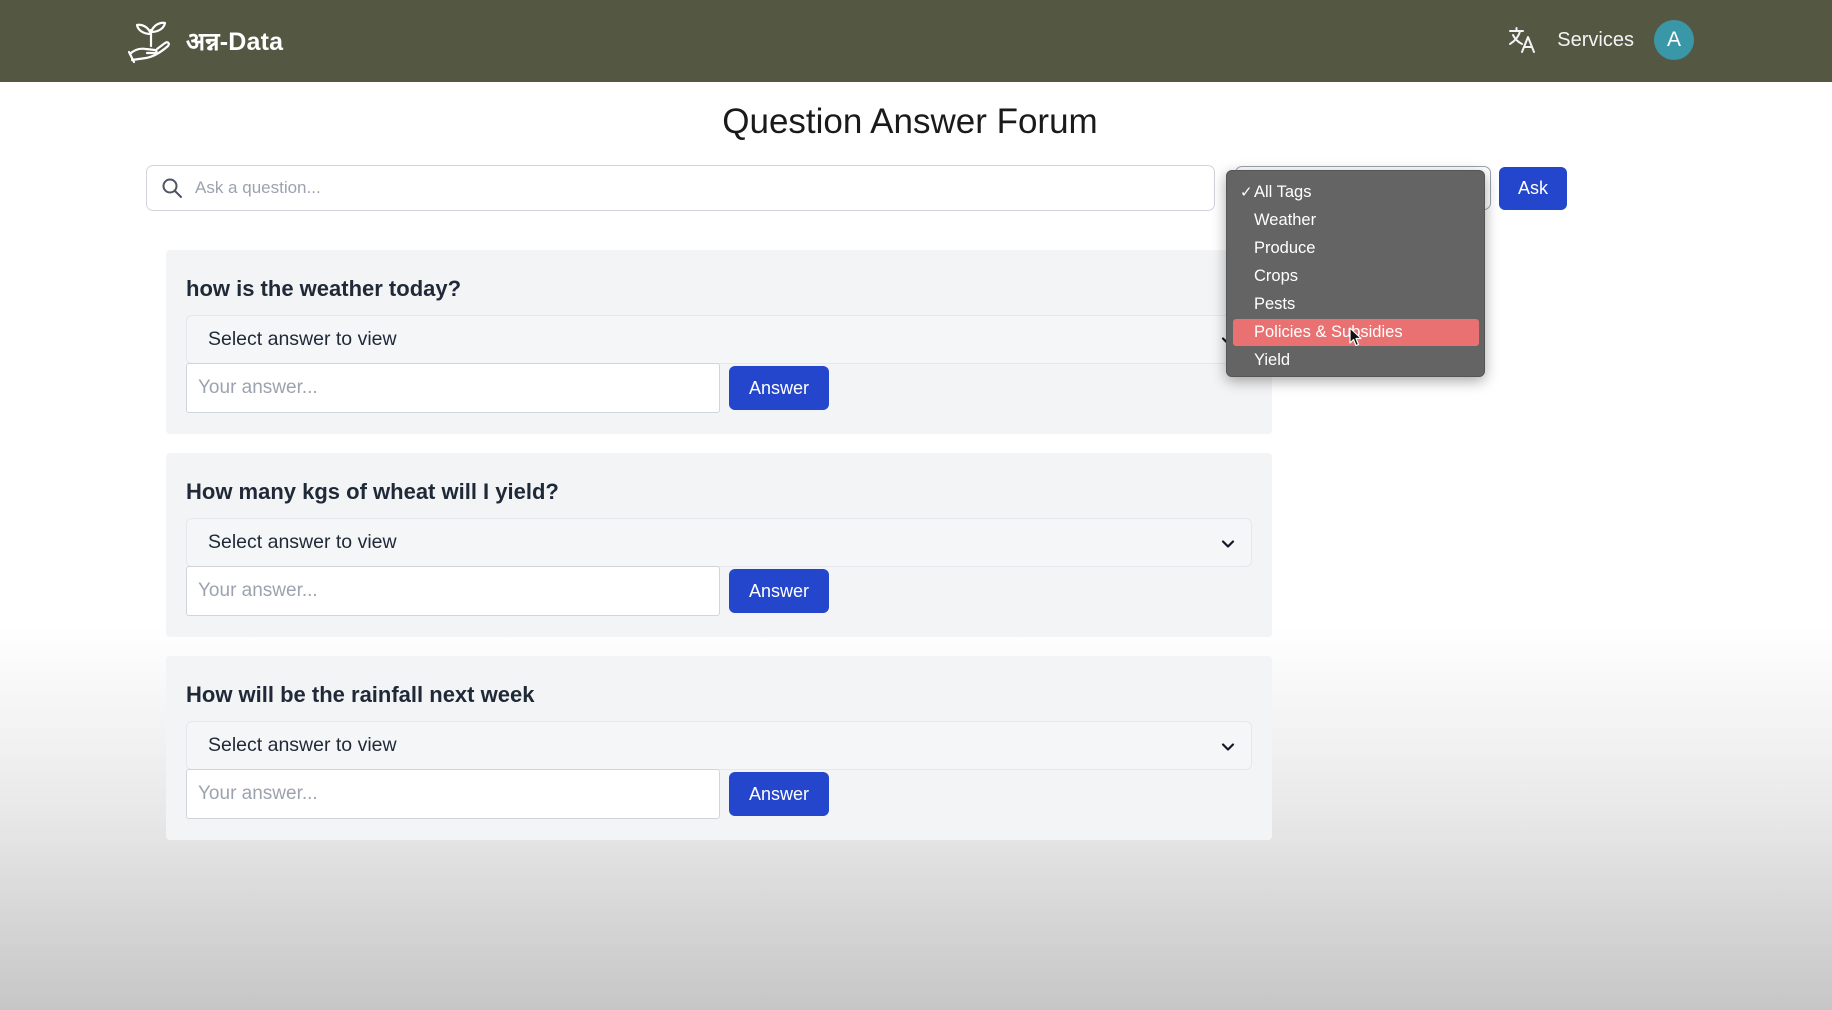  What do you see at coordinates (916, 41) in the screenshot?
I see `top-navbar: अन्न-Data Services A` at bounding box center [916, 41].